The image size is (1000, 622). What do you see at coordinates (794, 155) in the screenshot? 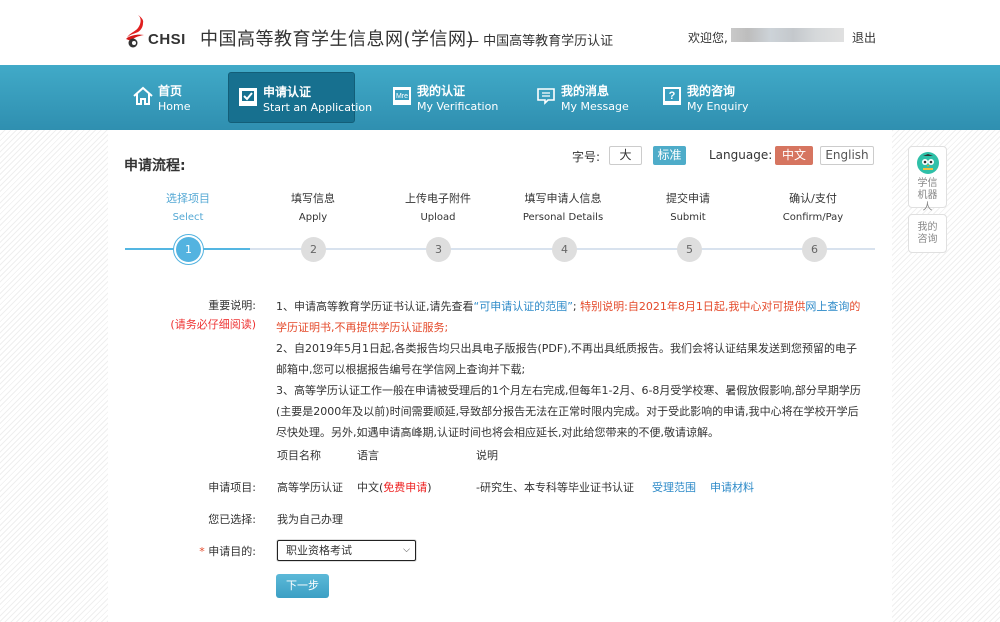
I see `lang-chinese-button: 中文` at bounding box center [794, 155].